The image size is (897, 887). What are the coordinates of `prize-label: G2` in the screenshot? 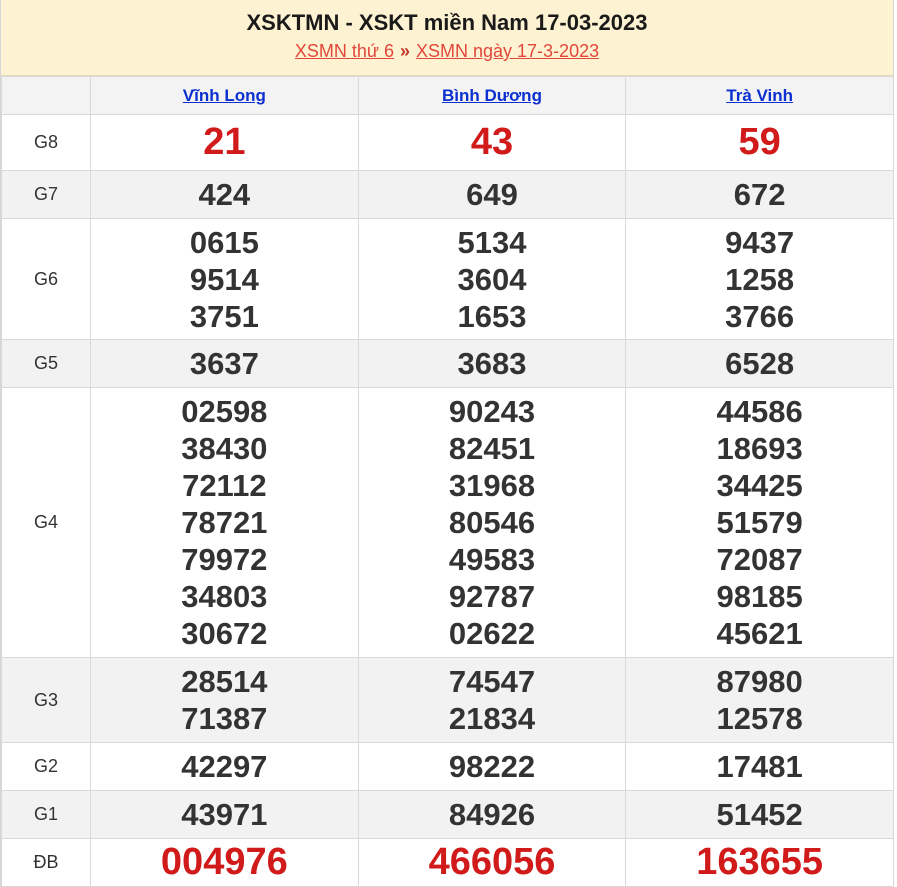 It's located at (46, 766).